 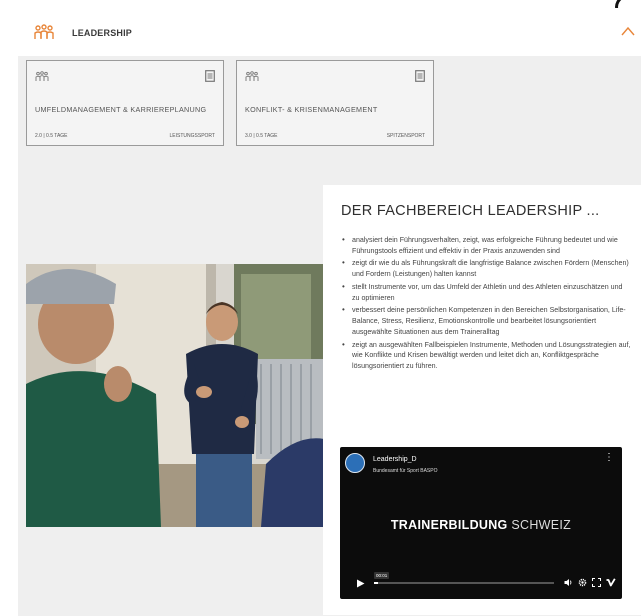 What do you see at coordinates (261, 136) in the screenshot?
I see `card-meta: 3.0 | 0.5 TAGE` at bounding box center [261, 136].